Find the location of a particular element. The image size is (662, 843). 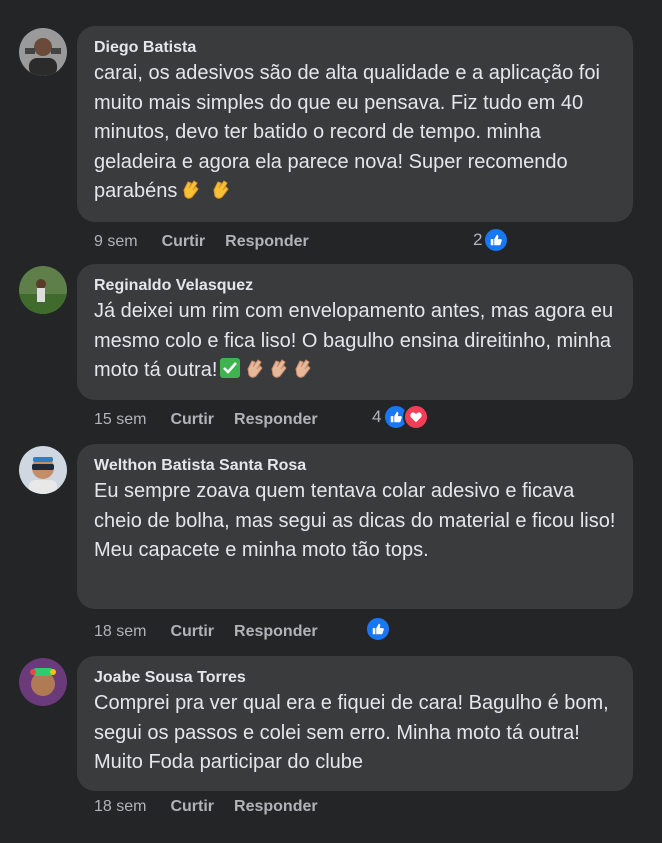

comment-time: 15 sem is located at coordinates (120, 420).